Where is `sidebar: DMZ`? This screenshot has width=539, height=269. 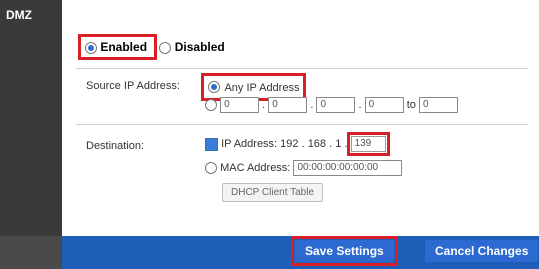 sidebar: DMZ is located at coordinates (31, 134).